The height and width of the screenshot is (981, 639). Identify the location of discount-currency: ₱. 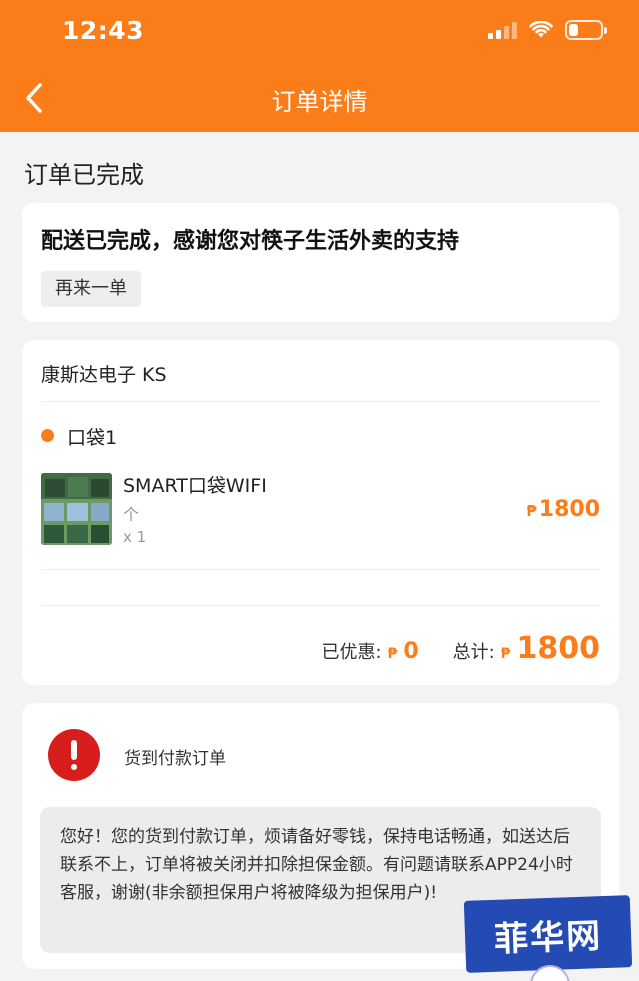
(392, 654).